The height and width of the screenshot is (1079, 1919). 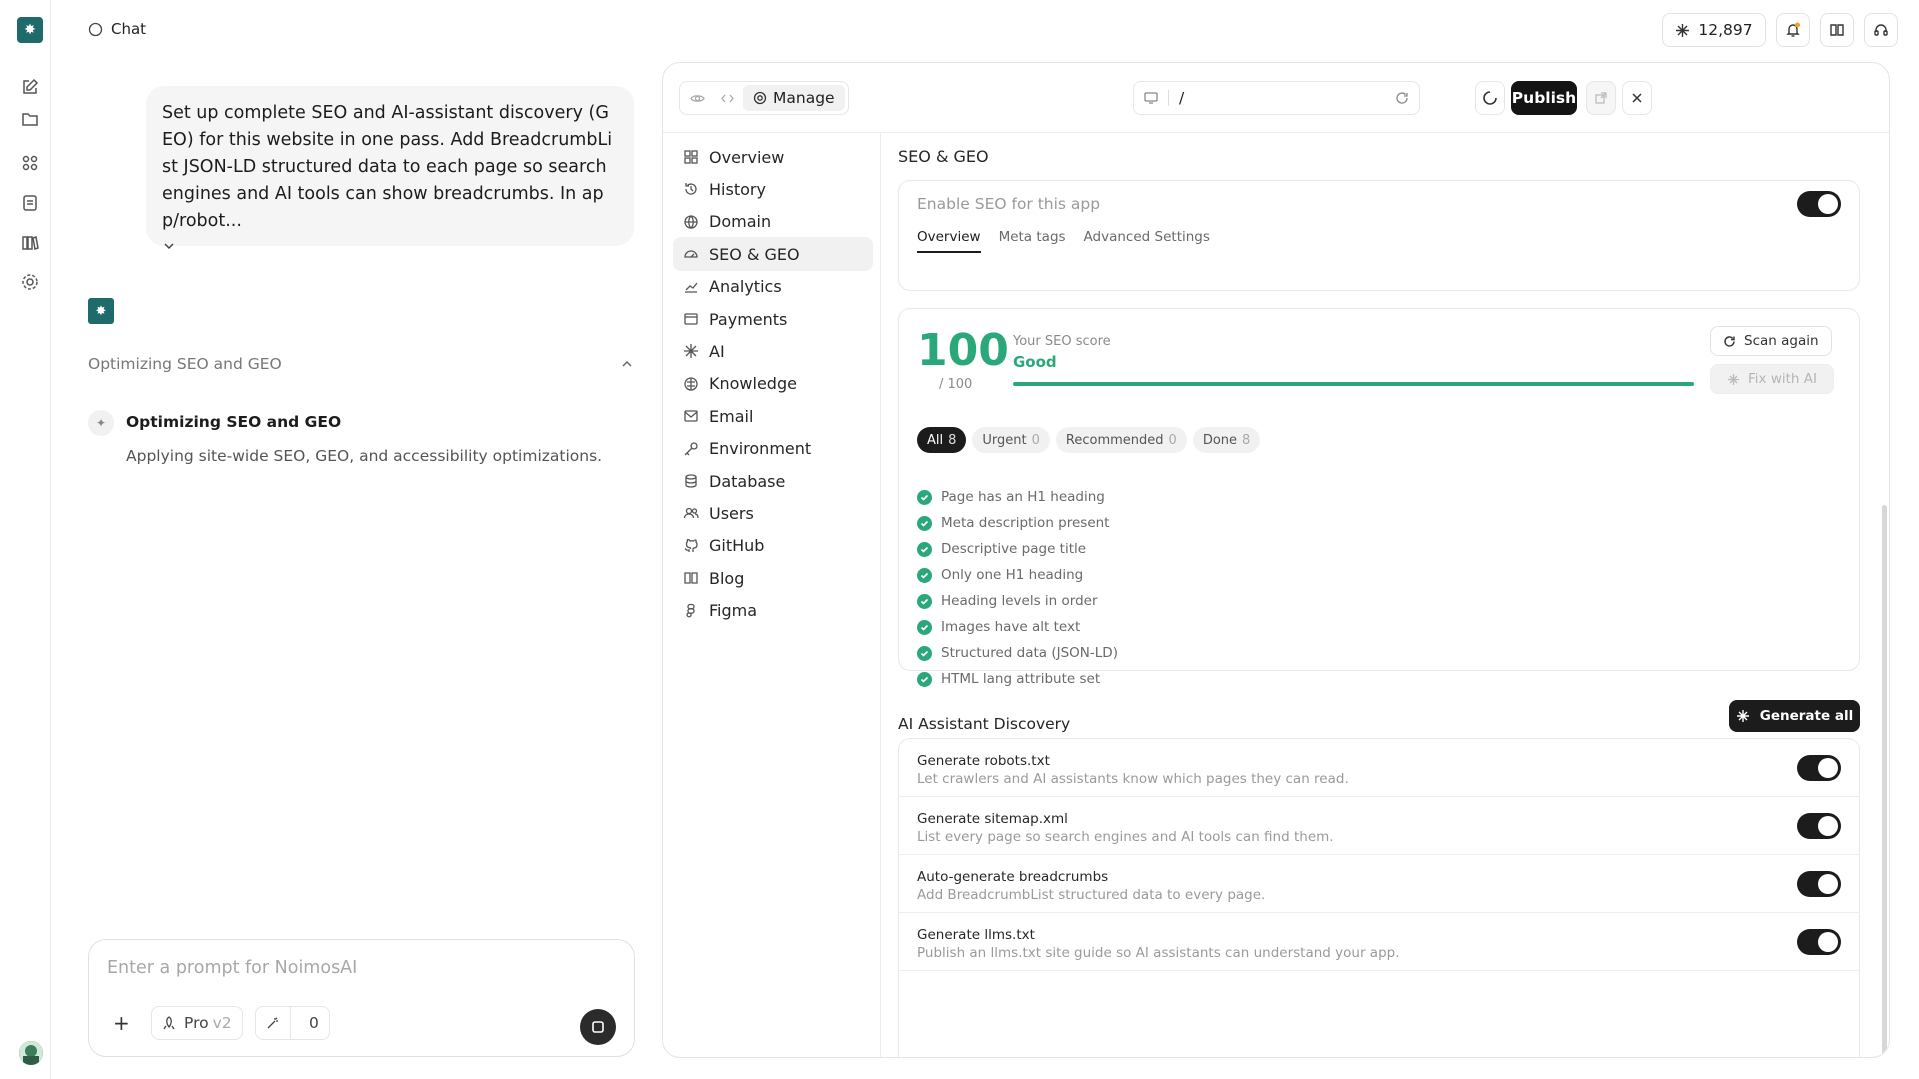 I want to click on chat-label: Chat, so click(x=129, y=29).